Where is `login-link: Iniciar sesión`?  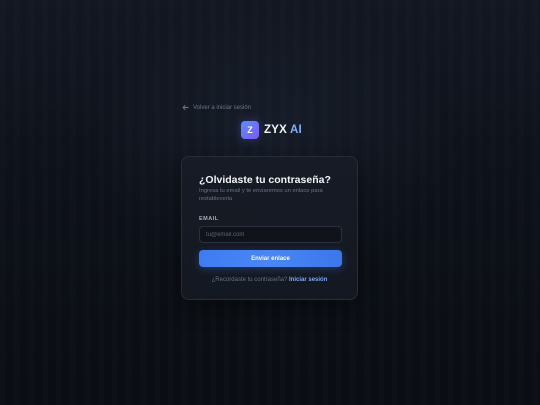 login-link: Iniciar sesión is located at coordinates (308, 280).